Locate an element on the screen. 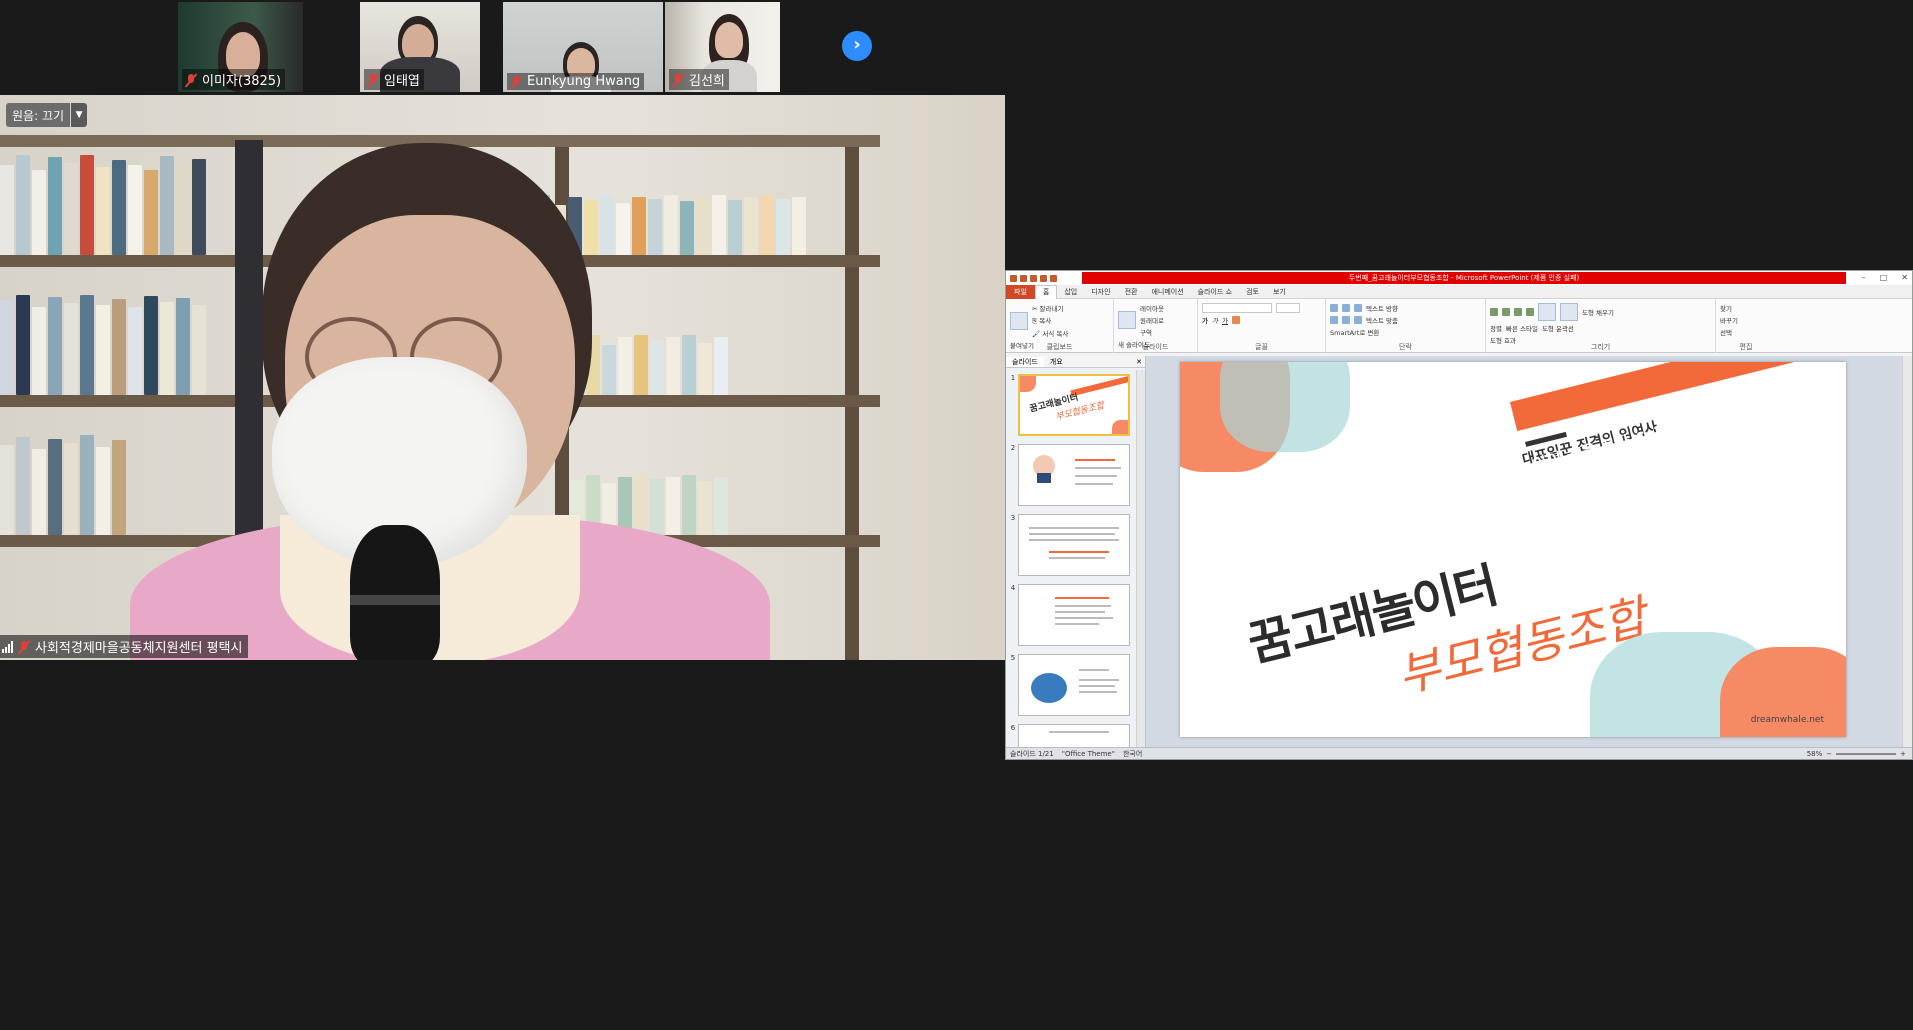 Image resolution: width=1913 pixels, height=1030 pixels. tab-view: 보기 is located at coordinates (1279, 292).